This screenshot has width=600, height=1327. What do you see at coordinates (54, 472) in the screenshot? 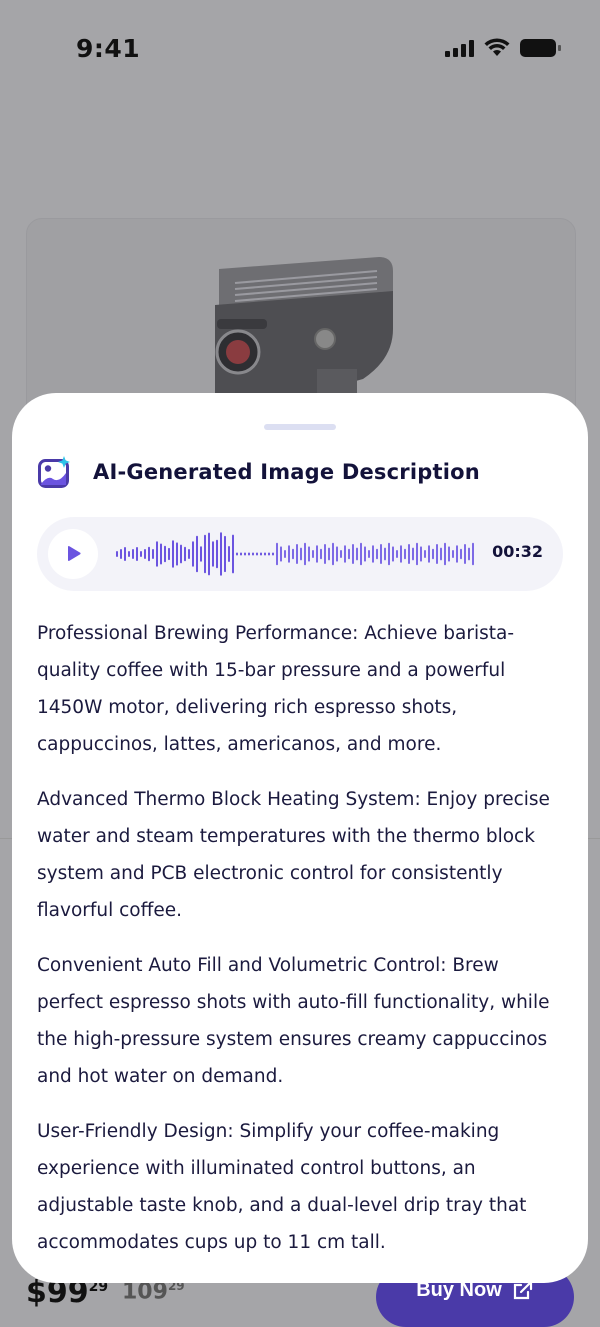
I see `ai-image-icon` at bounding box center [54, 472].